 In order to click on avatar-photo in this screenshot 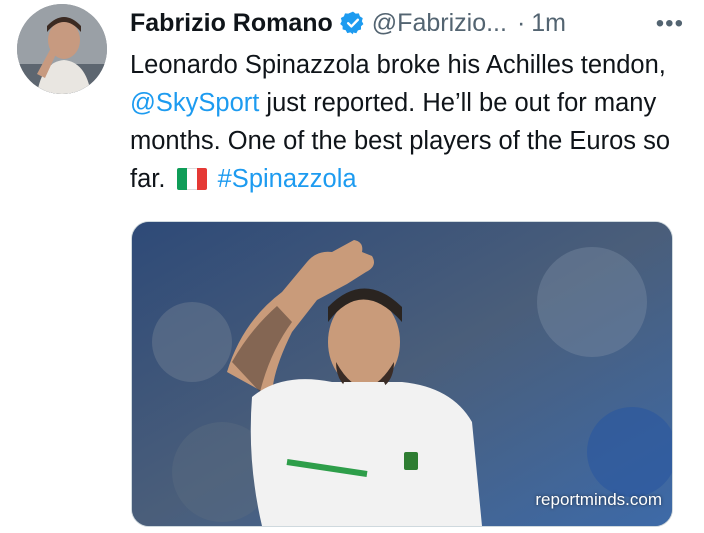, I will do `click(62, 49)`.